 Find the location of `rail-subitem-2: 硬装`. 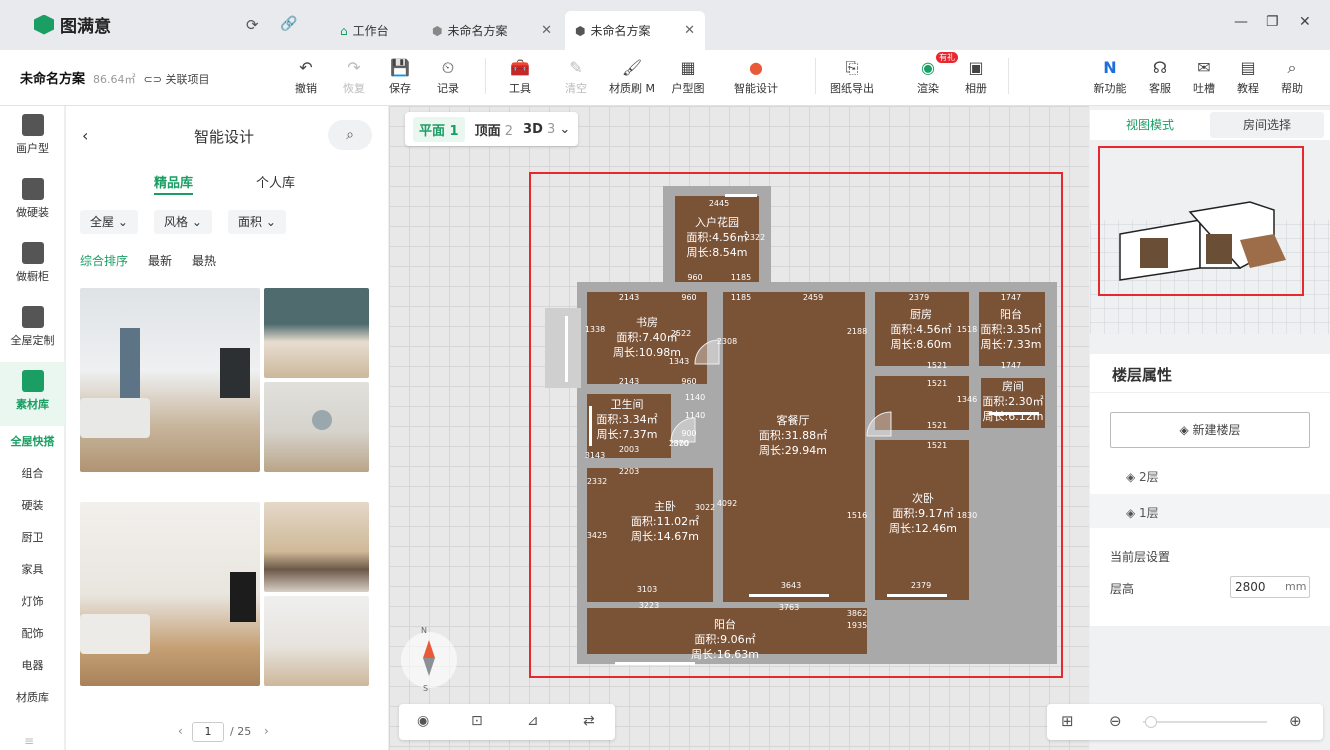

rail-subitem-2: 硬装 is located at coordinates (32, 506).